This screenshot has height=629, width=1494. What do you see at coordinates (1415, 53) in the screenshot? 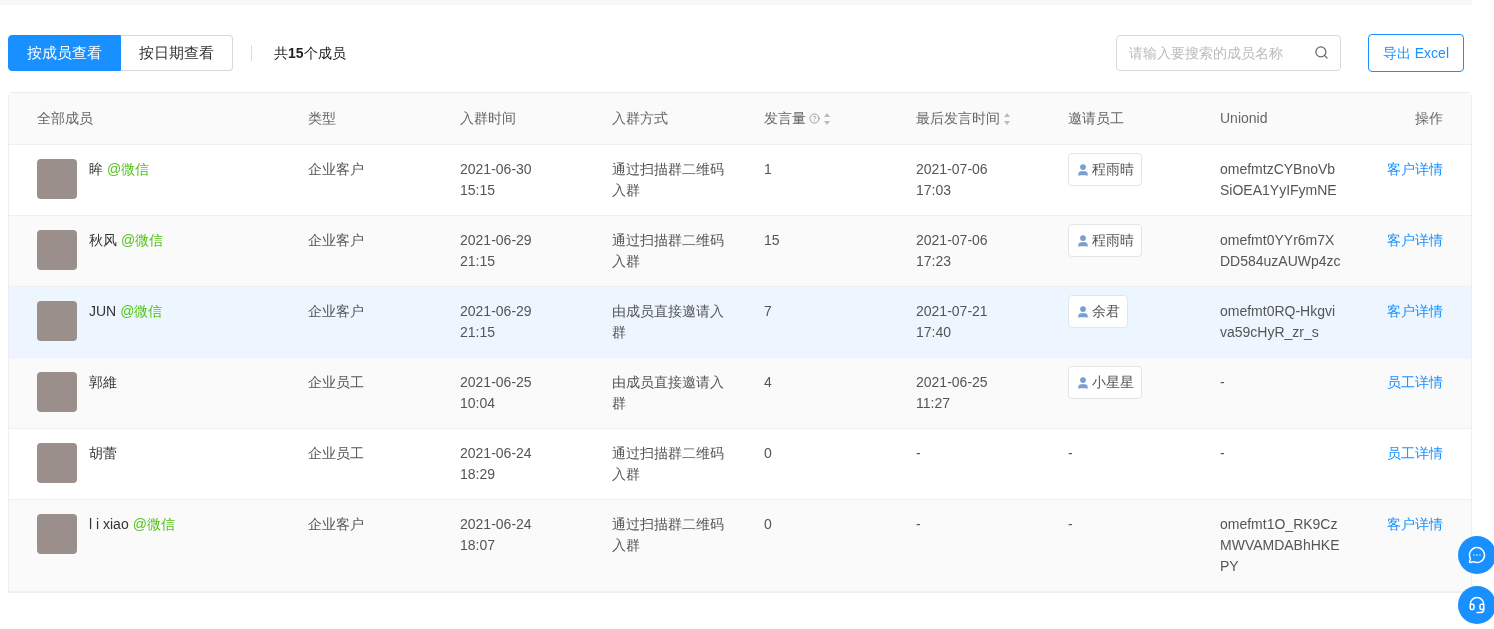
I see `export-button: 导出 Excel` at bounding box center [1415, 53].